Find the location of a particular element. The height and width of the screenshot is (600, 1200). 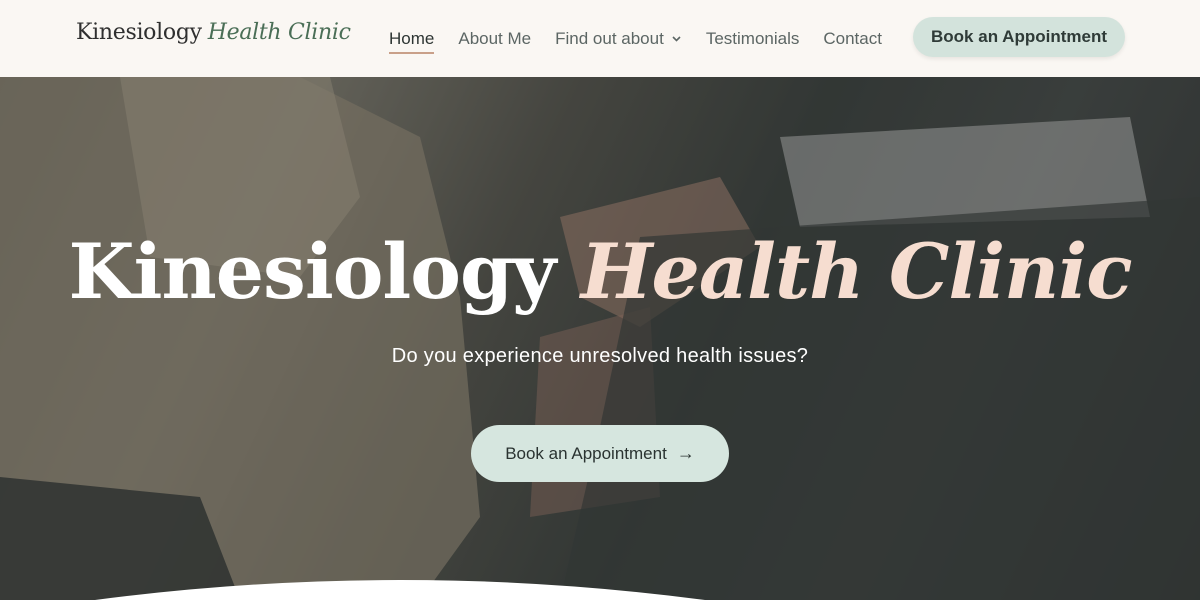

hero-title-main: Kinesiology is located at coordinates (312, 271).